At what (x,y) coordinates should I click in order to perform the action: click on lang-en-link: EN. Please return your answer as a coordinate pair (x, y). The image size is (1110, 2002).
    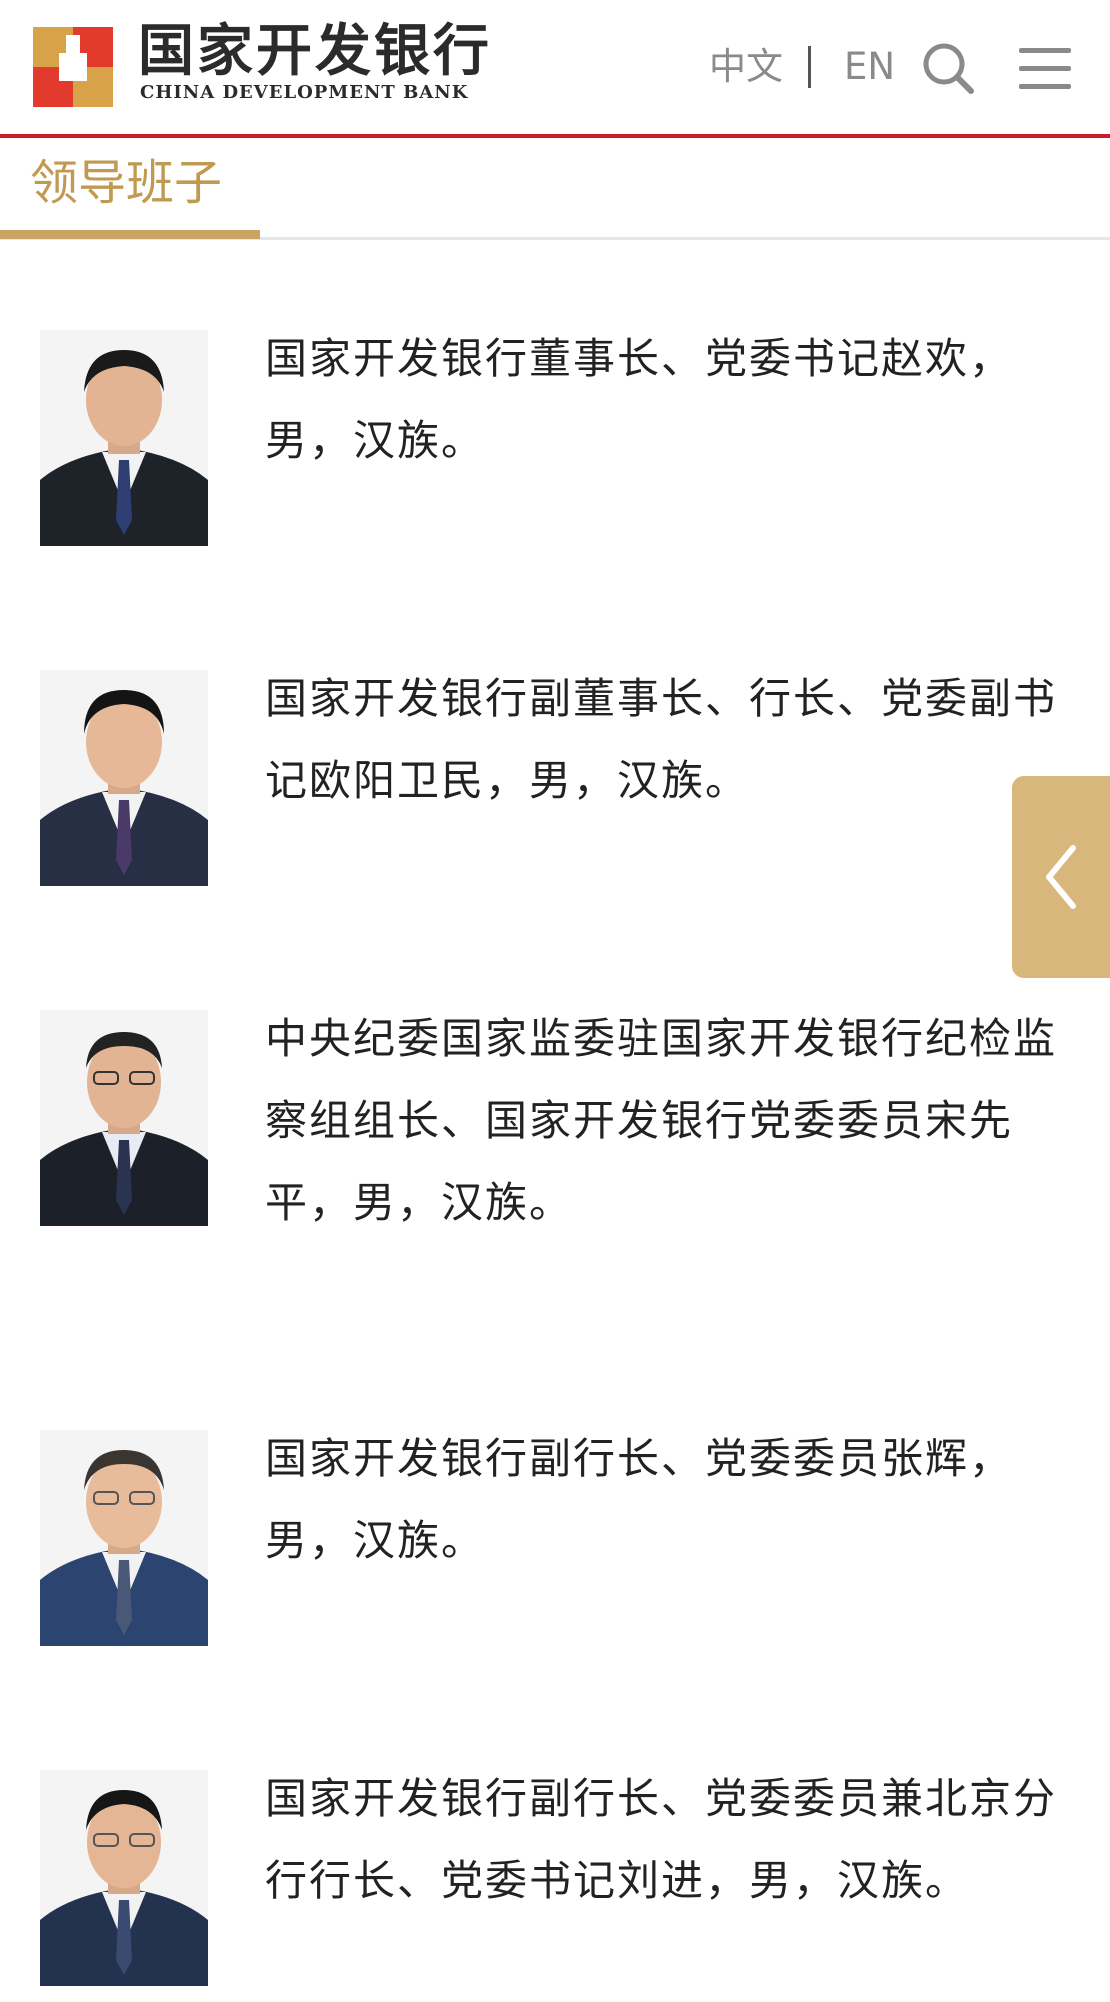
    Looking at the image, I should click on (869, 66).